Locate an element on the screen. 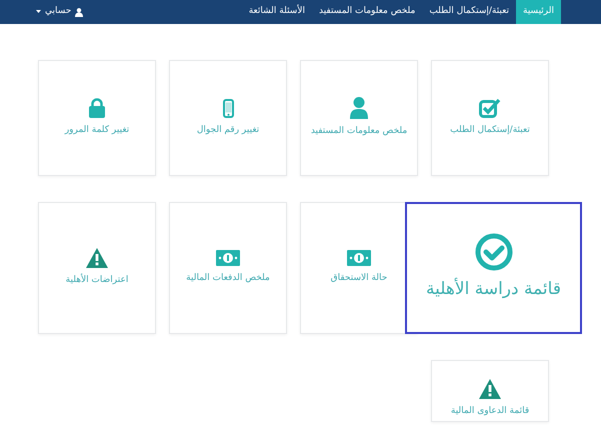 The width and height of the screenshot is (601, 428). menu-card: اعتراضات الأهلية is located at coordinates (97, 268).